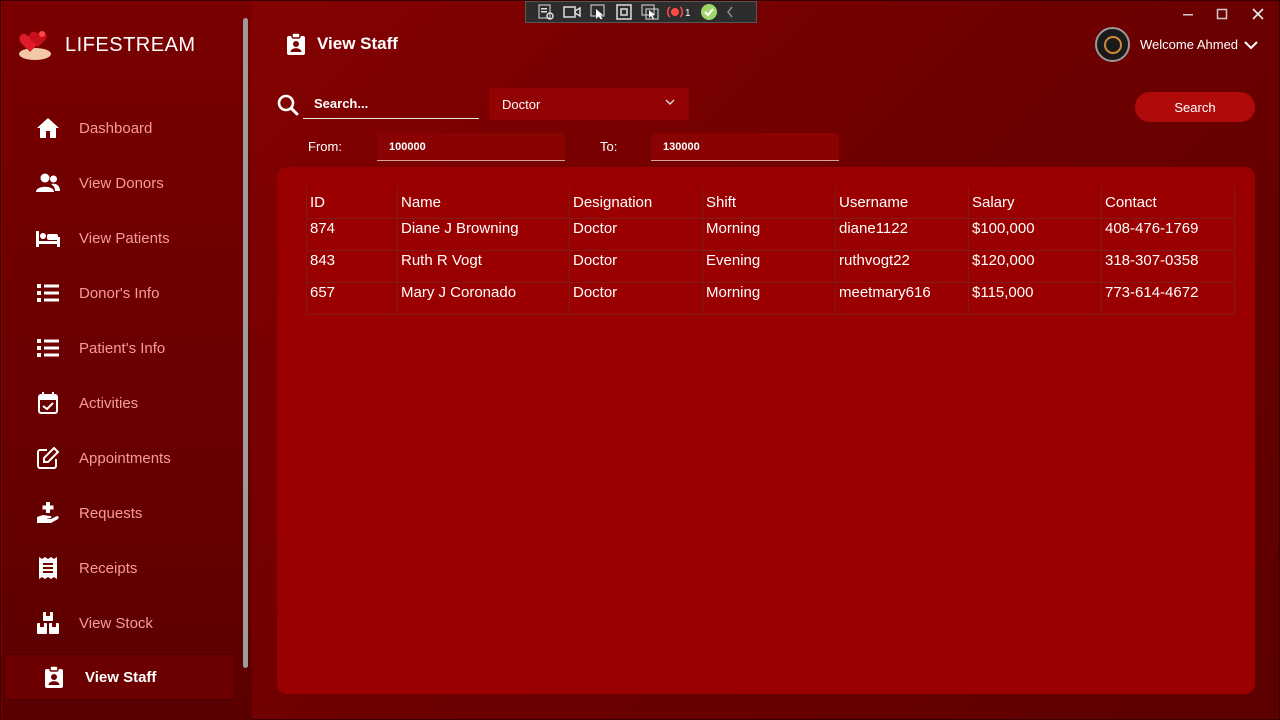 The image size is (1280, 720). I want to click on salary-from-input, so click(471, 147).